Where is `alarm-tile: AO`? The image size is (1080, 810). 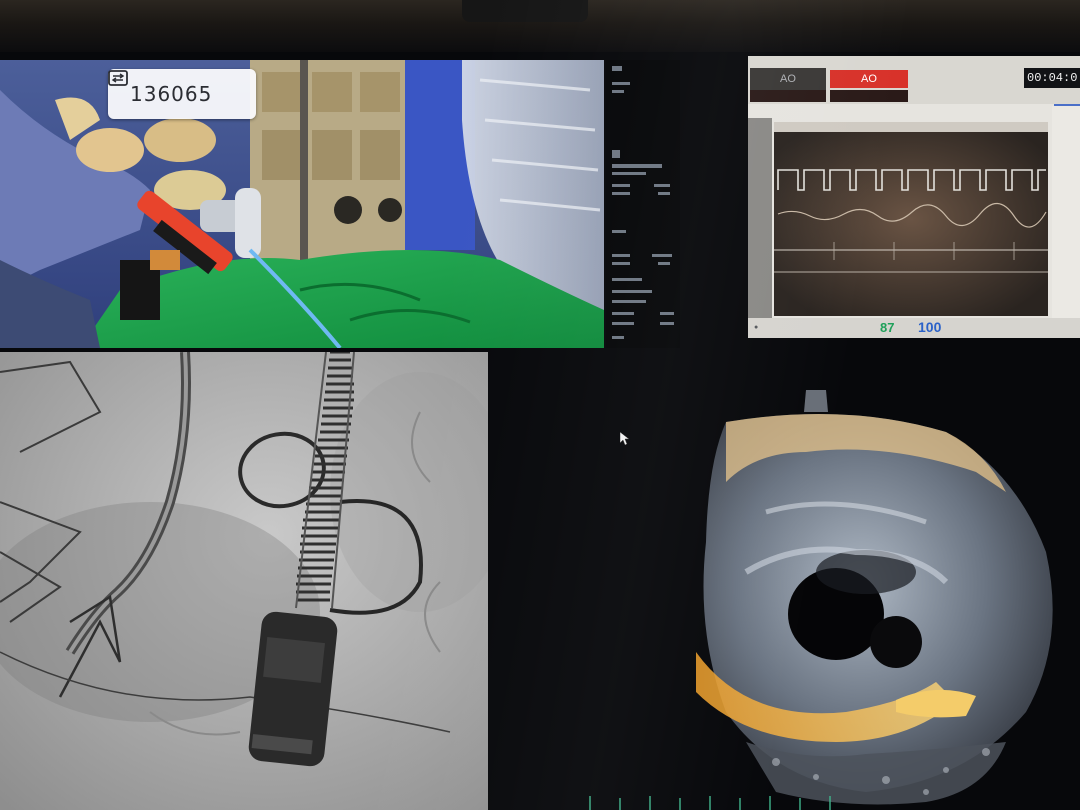
alarm-tile: AO is located at coordinates (869, 79).